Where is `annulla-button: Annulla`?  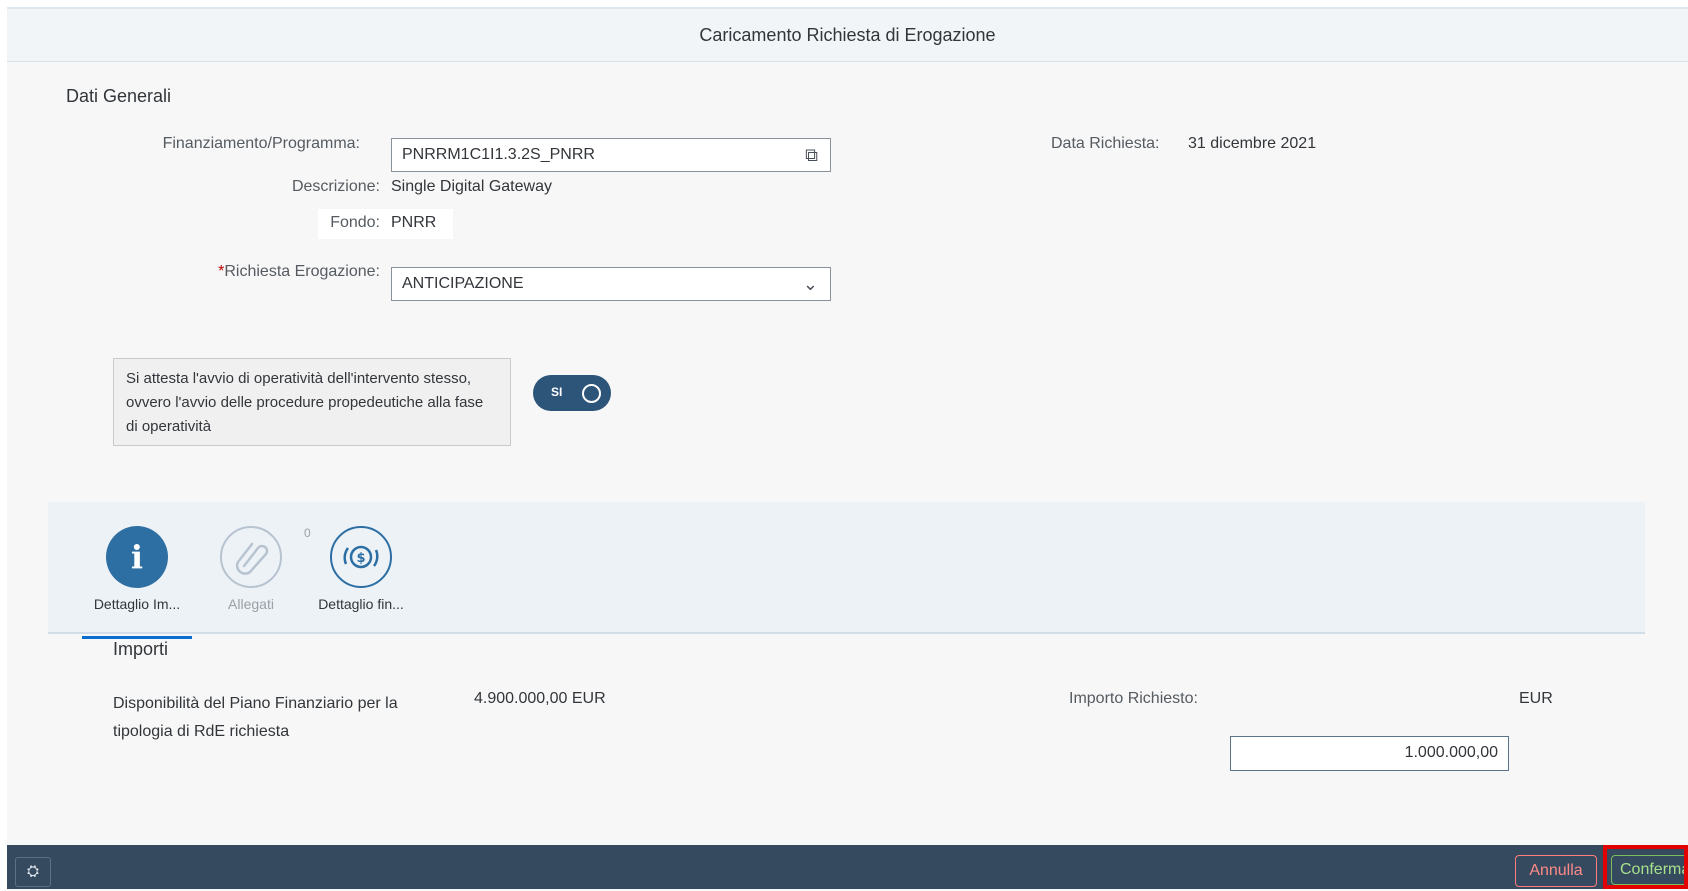 annulla-button: Annulla is located at coordinates (1556, 871).